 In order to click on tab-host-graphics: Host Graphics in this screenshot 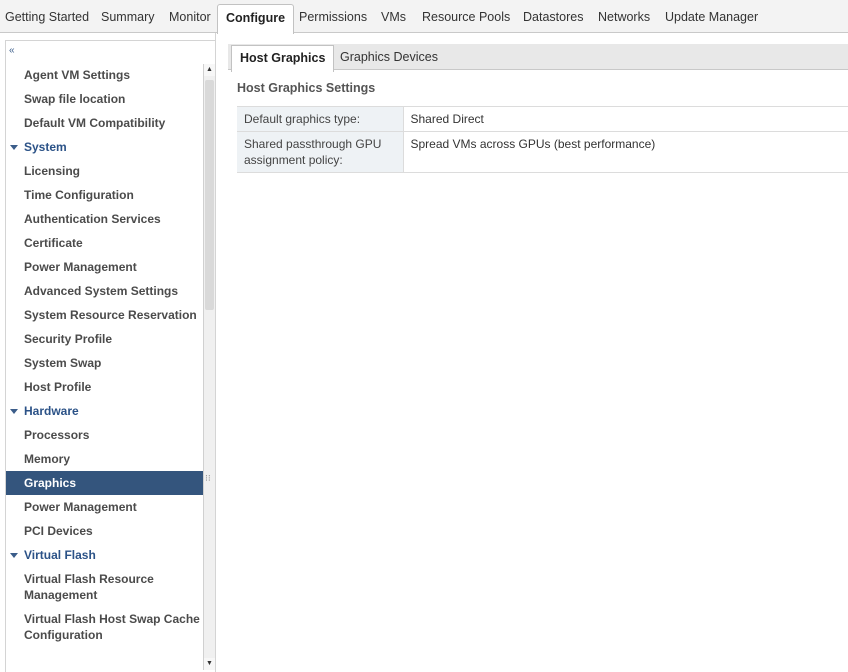, I will do `click(283, 58)`.